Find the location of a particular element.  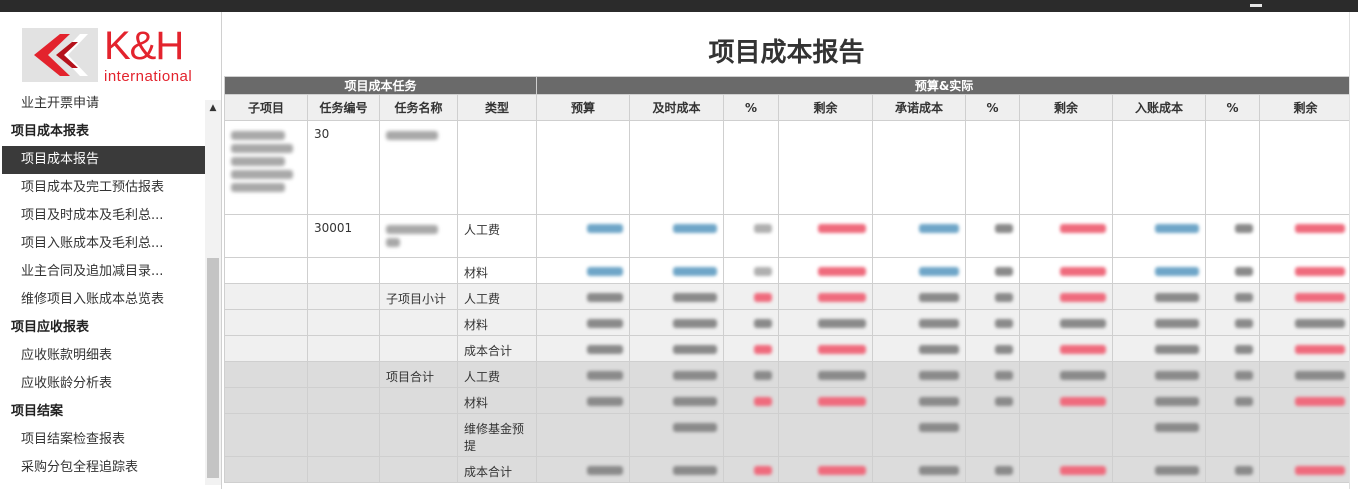

column-header-12: % is located at coordinates (1233, 107).